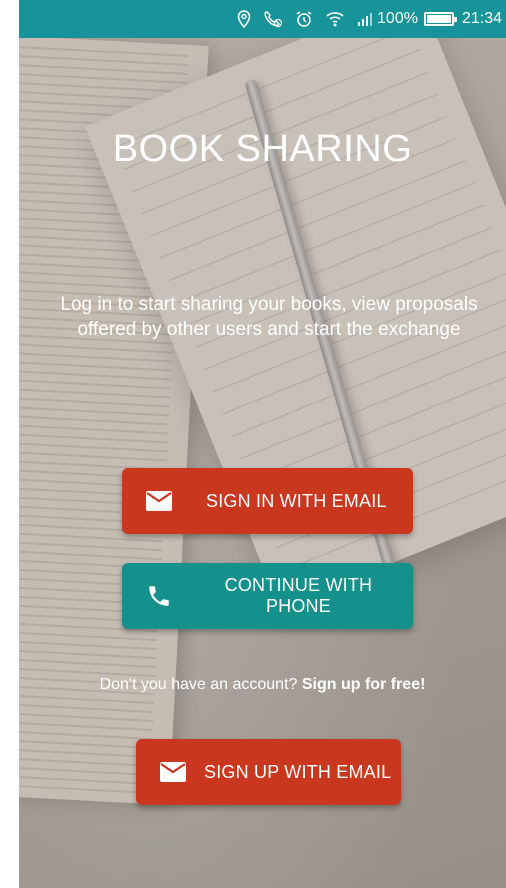 Image resolution: width=506 pixels, height=888 pixels. I want to click on battery-icon, so click(440, 19).